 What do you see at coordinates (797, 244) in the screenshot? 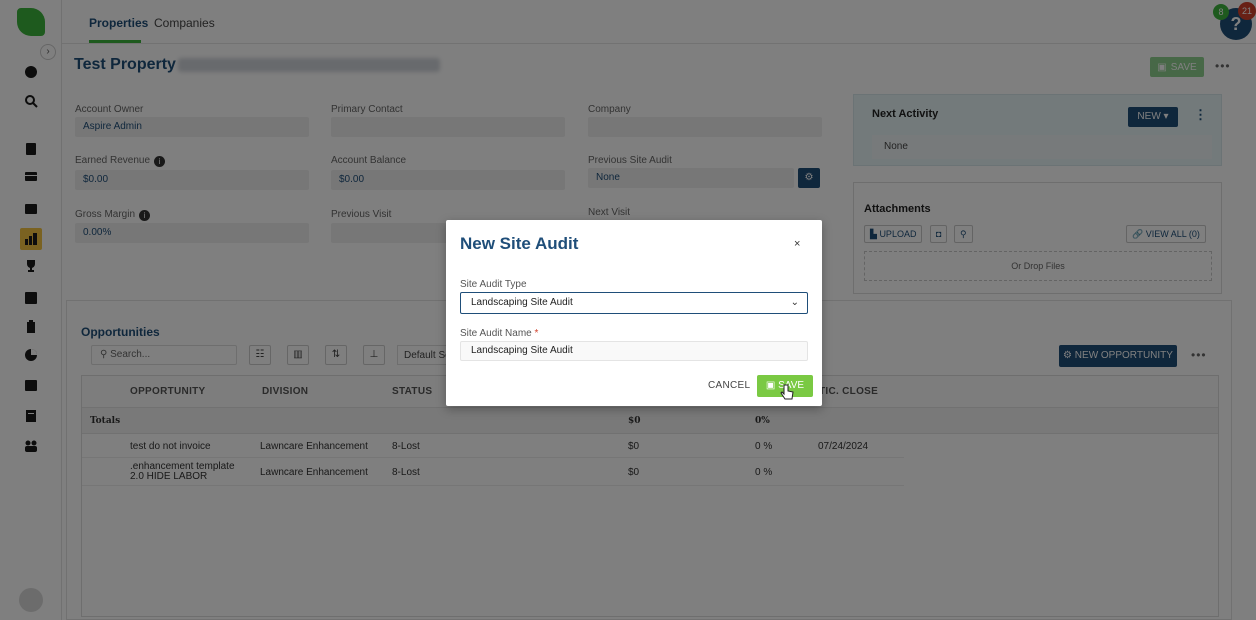
I see `close-icon: ×` at bounding box center [797, 244].